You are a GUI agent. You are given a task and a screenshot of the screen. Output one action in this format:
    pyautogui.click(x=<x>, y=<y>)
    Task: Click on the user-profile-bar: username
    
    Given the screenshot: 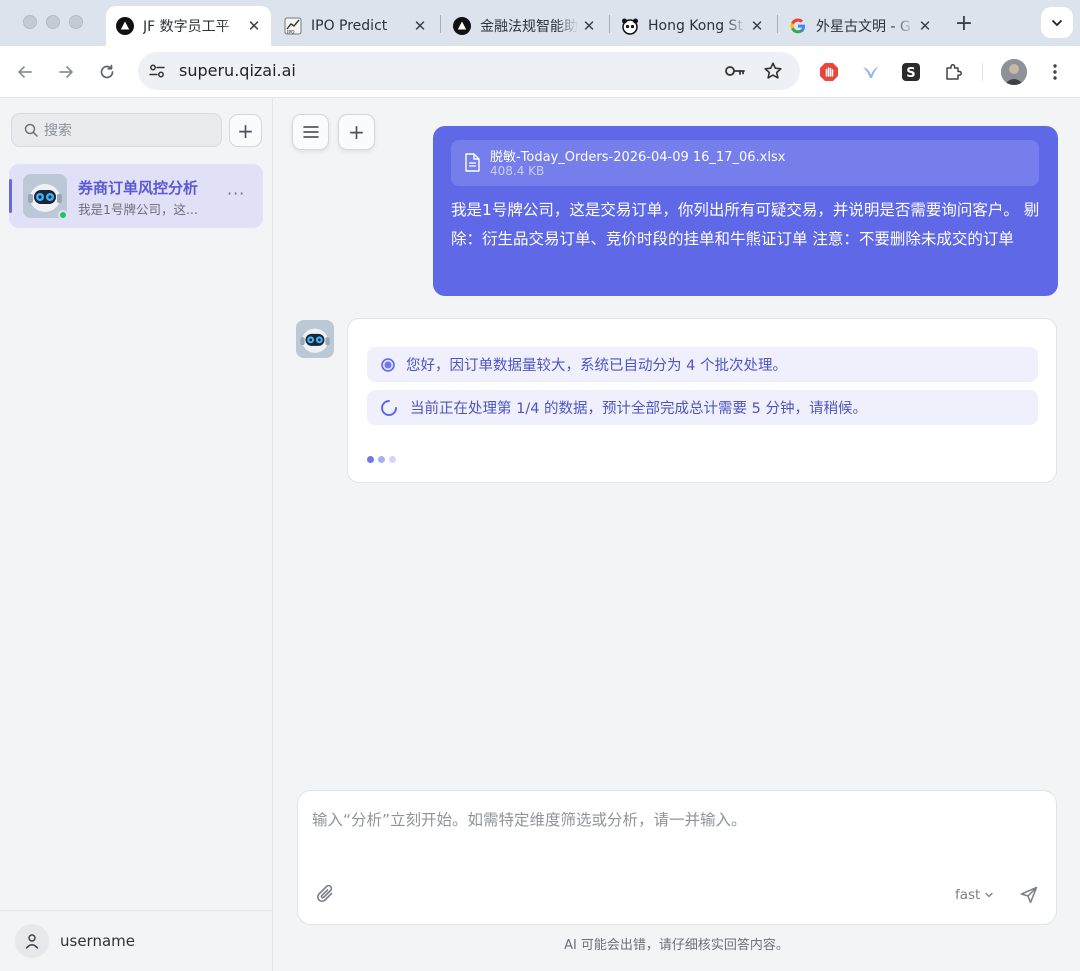 What is the action you would take?
    pyautogui.click(x=136, y=940)
    